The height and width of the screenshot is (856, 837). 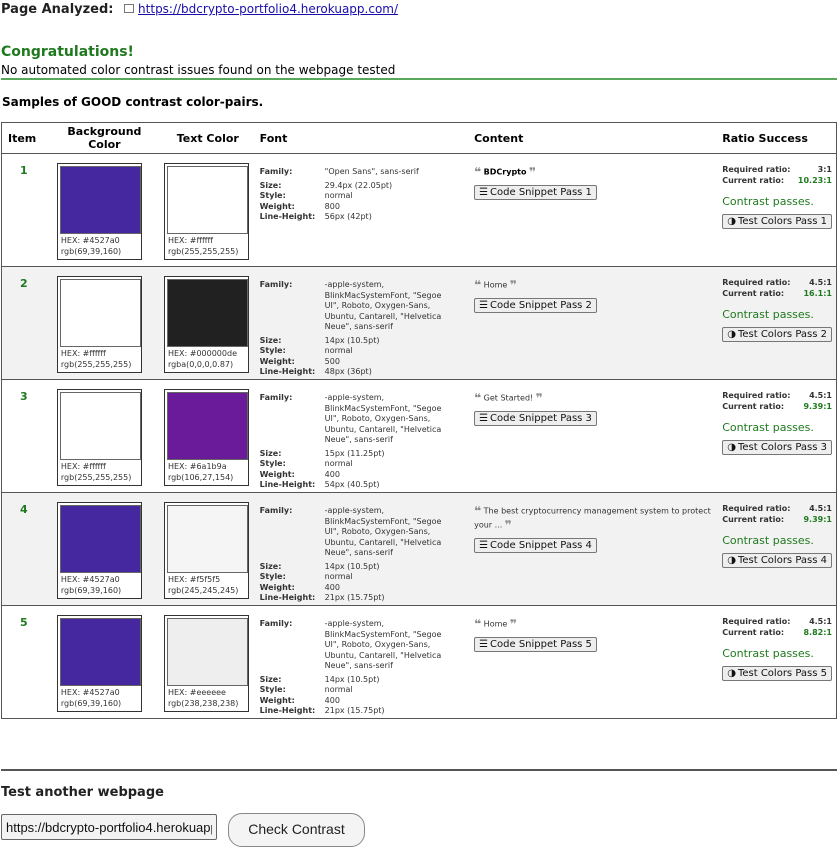 What do you see at coordinates (535, 305) in the screenshot?
I see `code-snippet-button: ☰ Code Snippet Pass 2` at bounding box center [535, 305].